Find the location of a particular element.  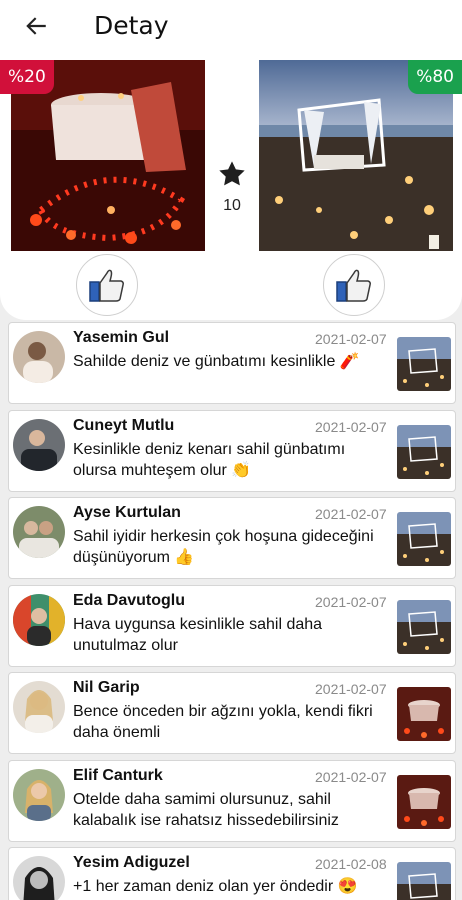

page-title: Detay is located at coordinates (131, 25).